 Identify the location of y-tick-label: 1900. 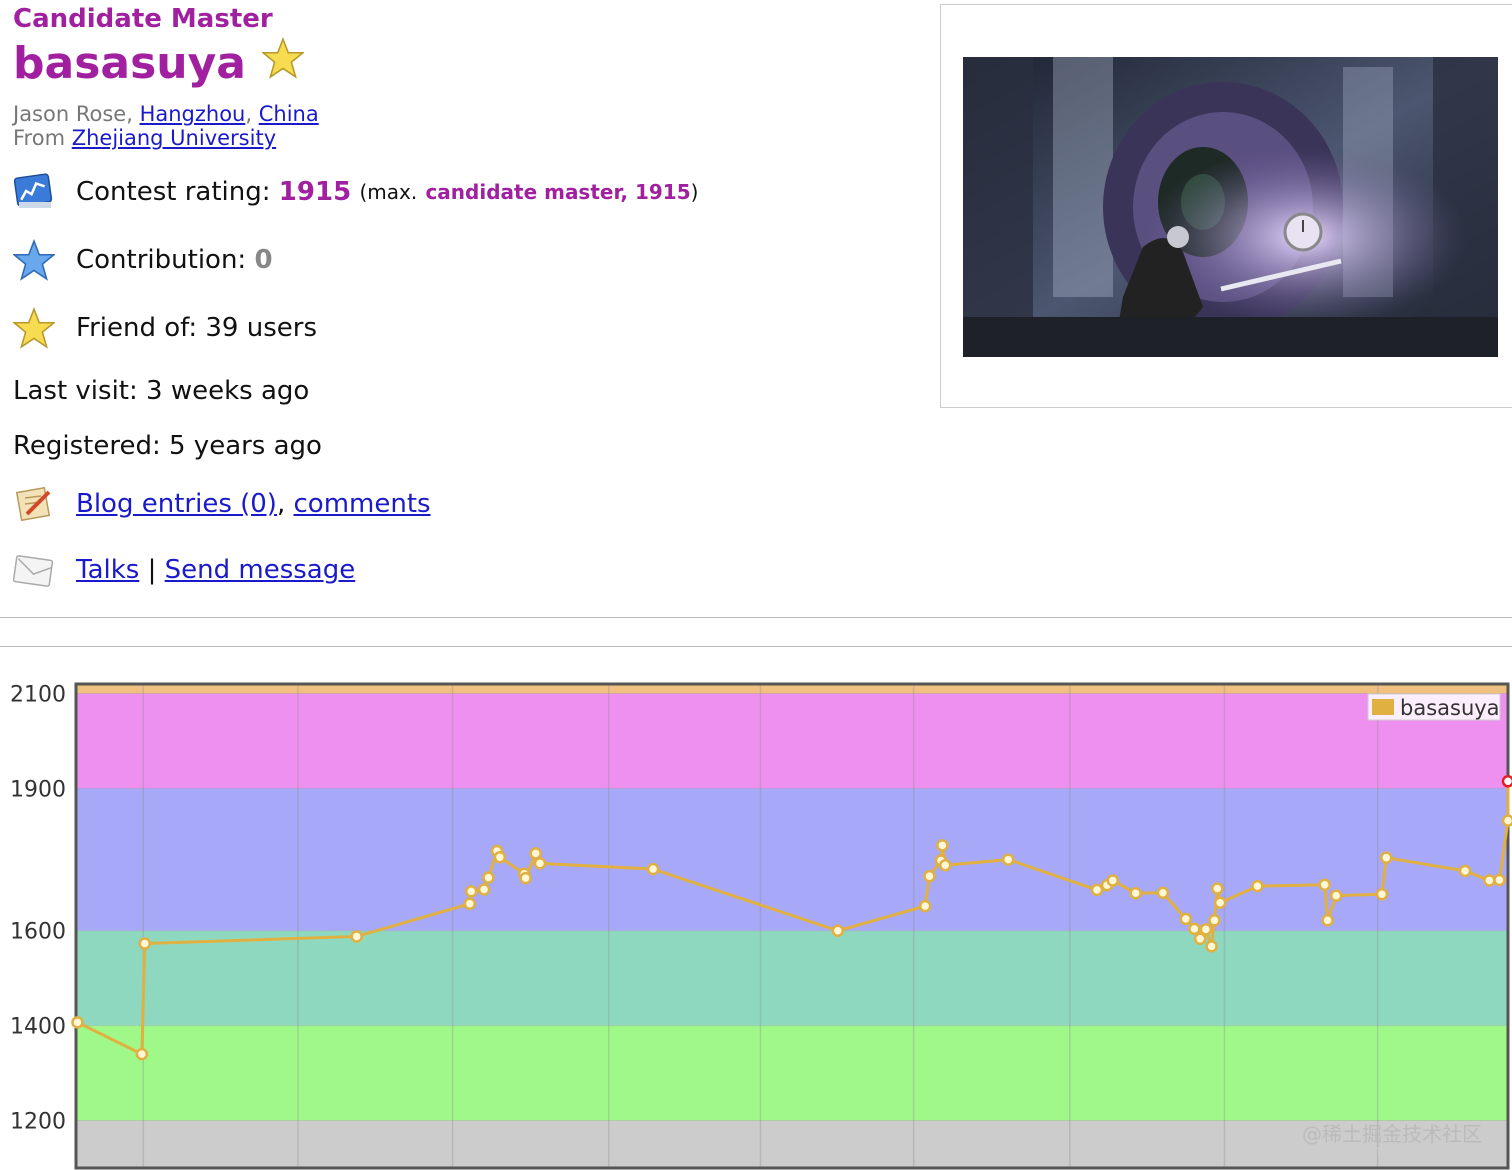
(38, 789).